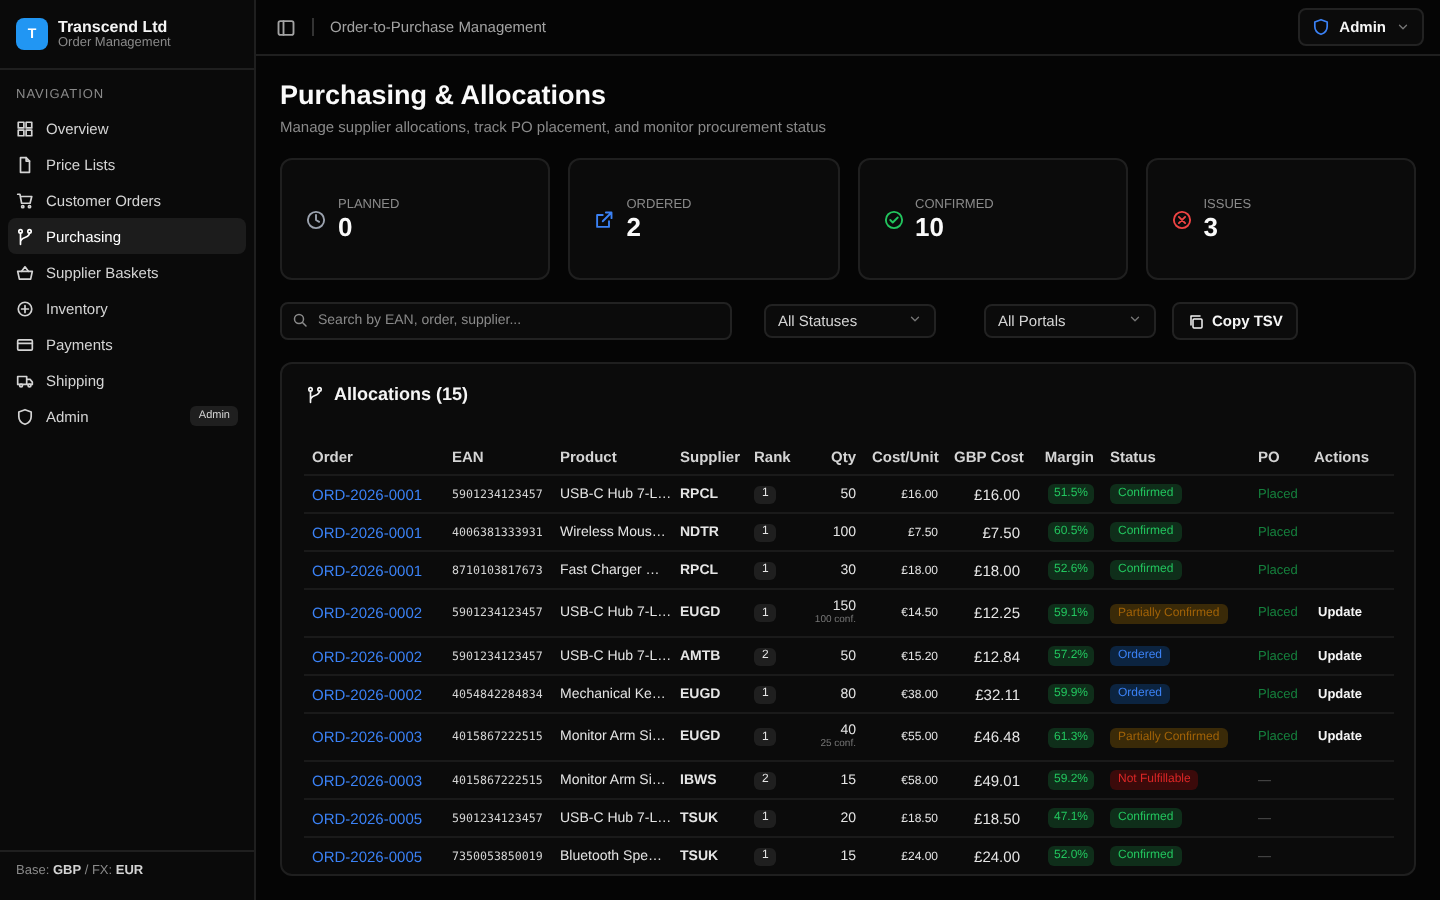 Image resolution: width=1440 pixels, height=900 pixels. I want to click on copy-icon, so click(1196, 321).